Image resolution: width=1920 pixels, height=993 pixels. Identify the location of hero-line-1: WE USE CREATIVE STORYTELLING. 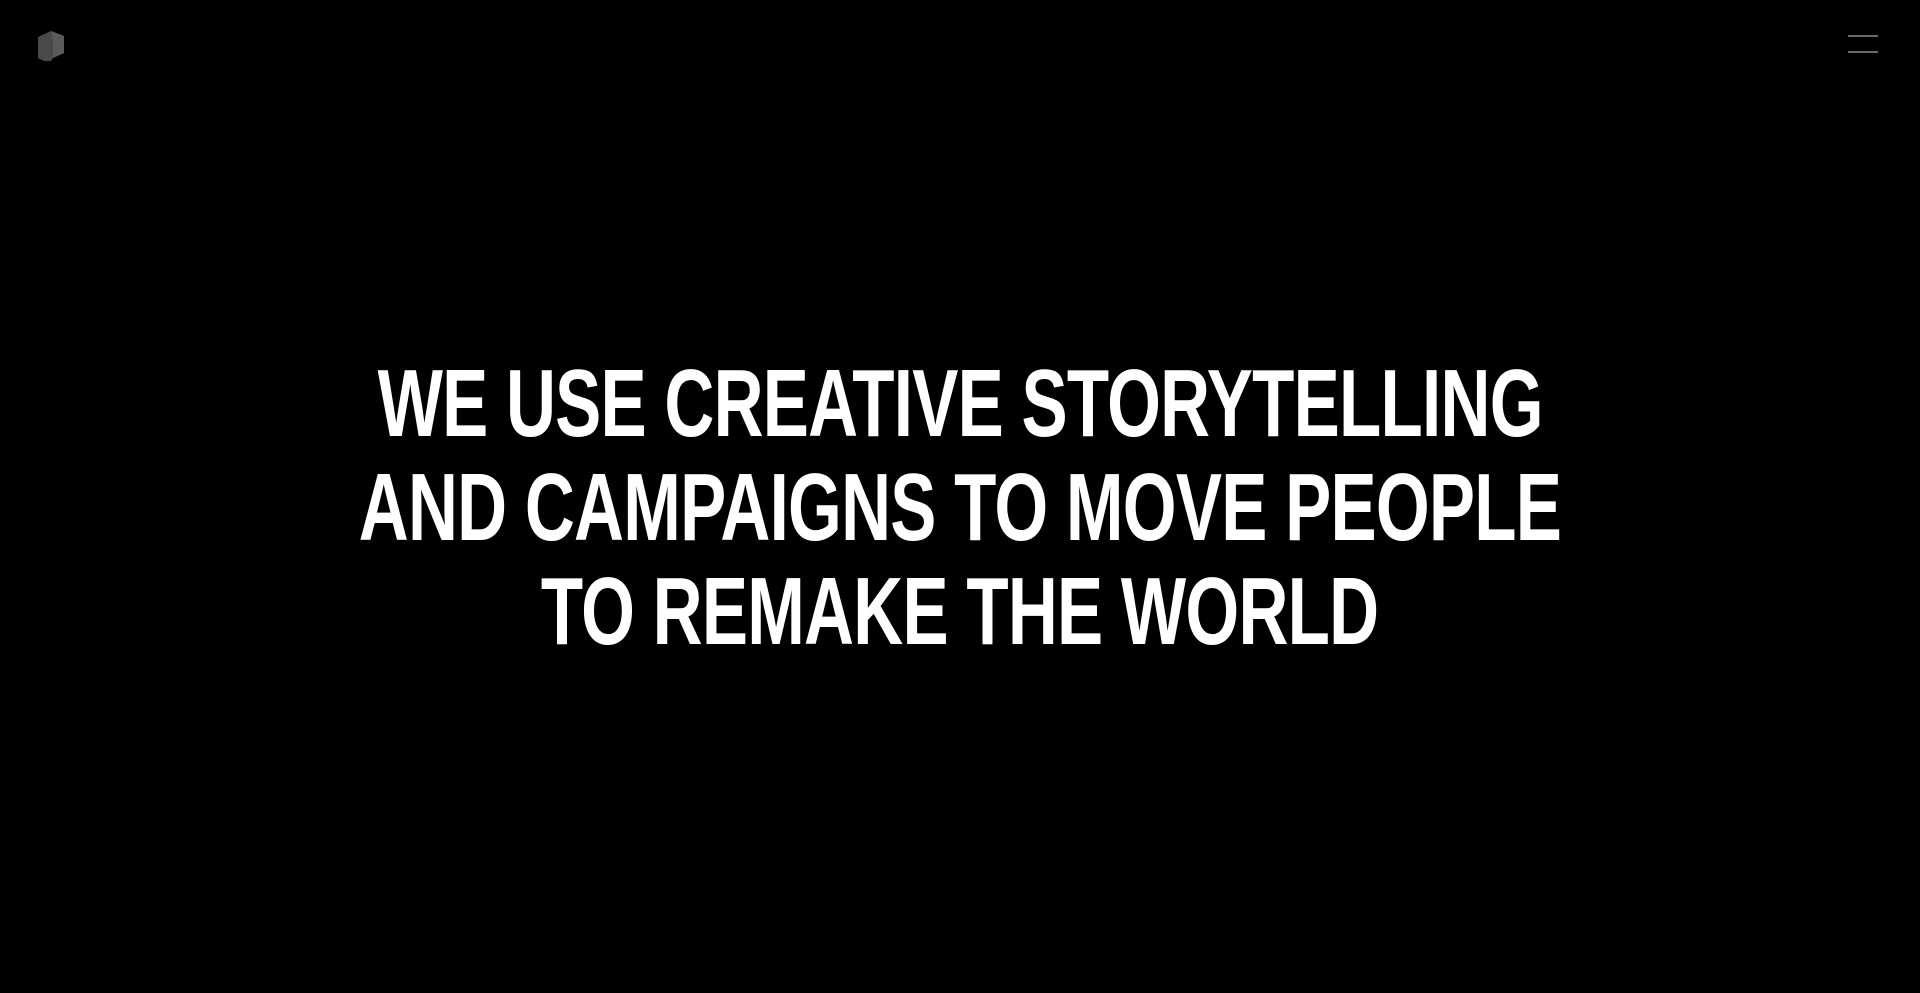
(960, 403).